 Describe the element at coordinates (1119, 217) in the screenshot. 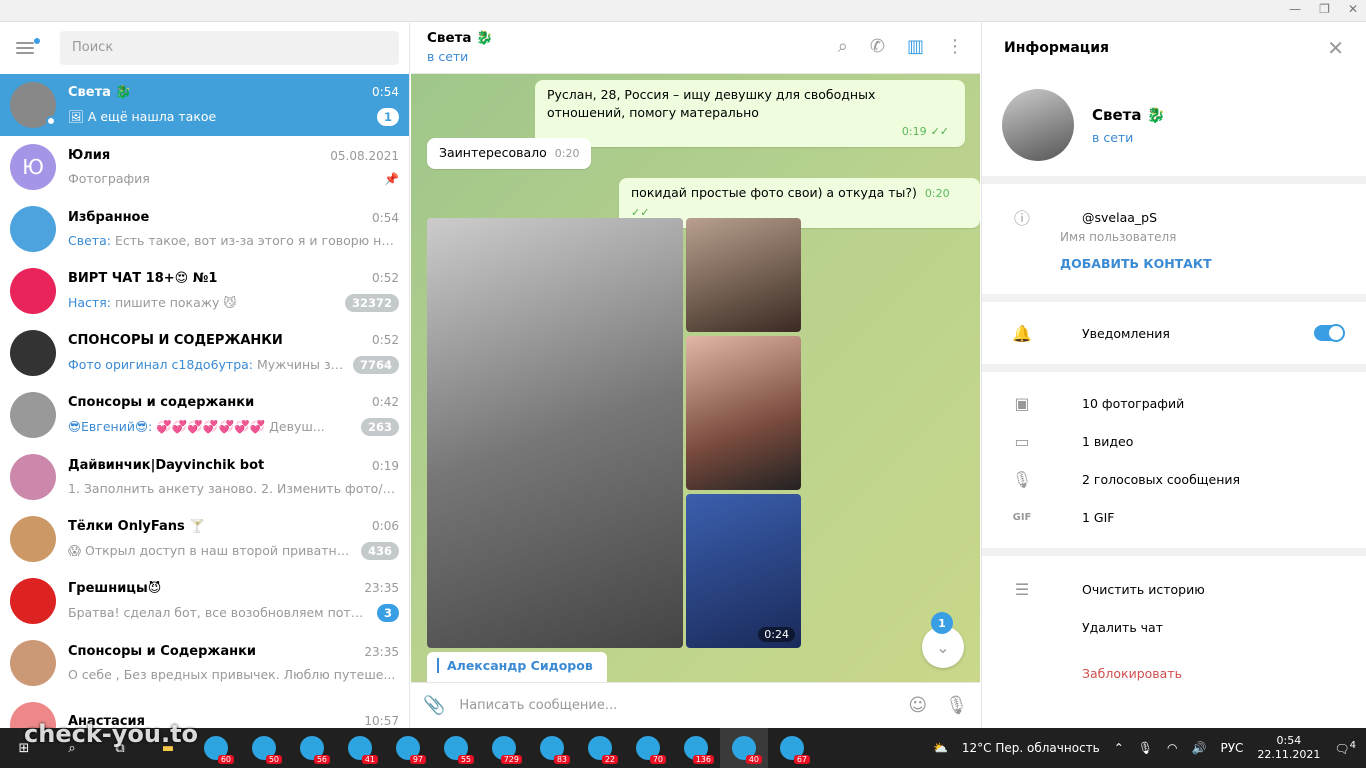

I see `username: @svelaa_pS` at that location.